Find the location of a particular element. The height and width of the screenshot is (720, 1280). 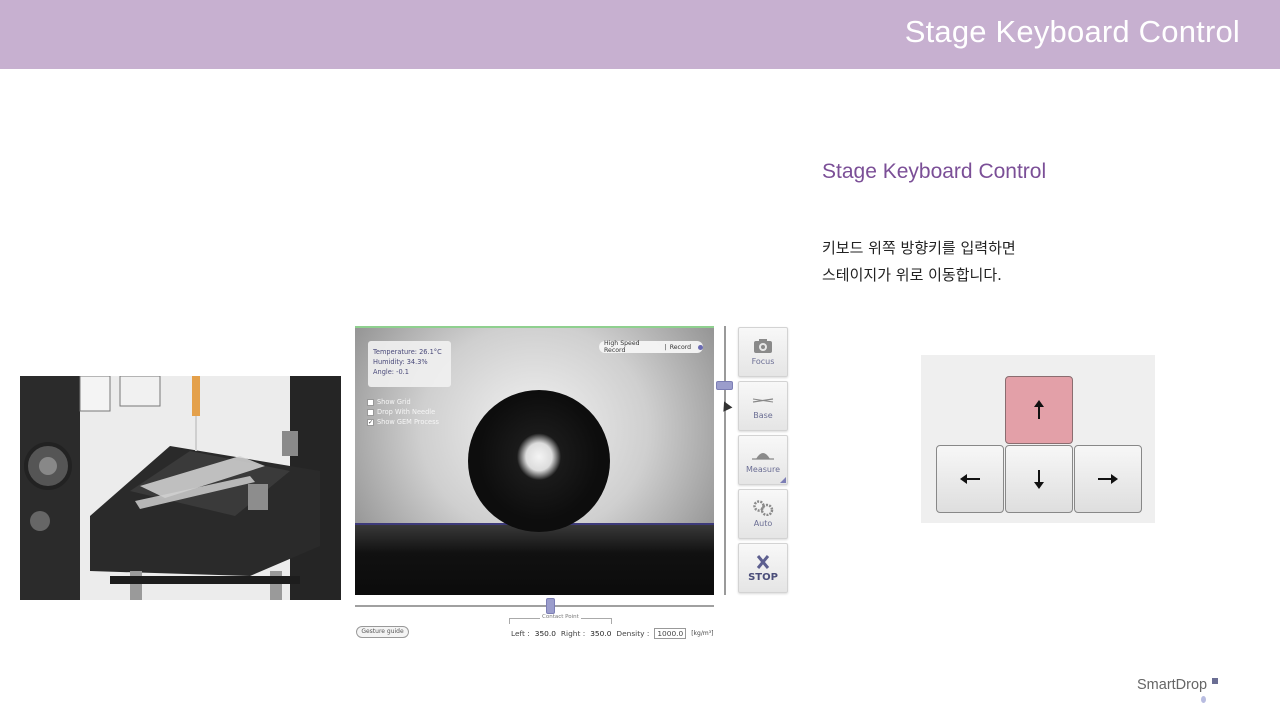

density-unit: [kg/m³] is located at coordinates (702, 633).